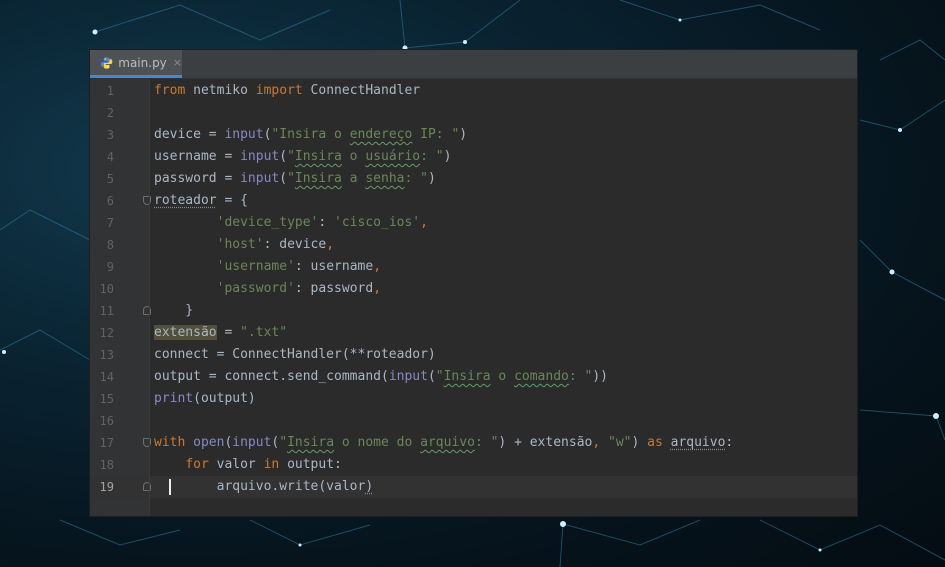 The width and height of the screenshot is (945, 567). I want to click on code-token: "Insira o, so click(310, 134).